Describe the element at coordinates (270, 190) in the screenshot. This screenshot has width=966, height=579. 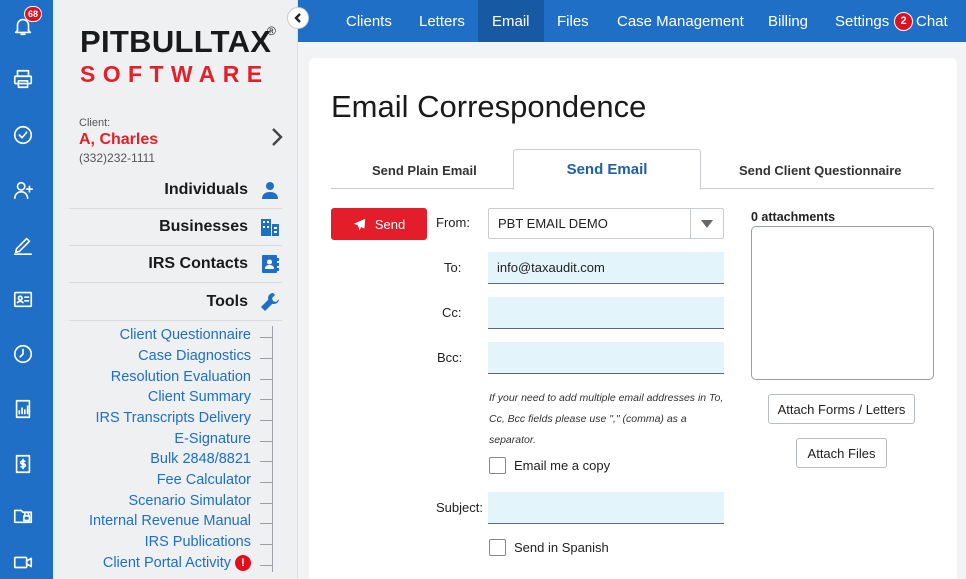
I see `person-icon` at that location.